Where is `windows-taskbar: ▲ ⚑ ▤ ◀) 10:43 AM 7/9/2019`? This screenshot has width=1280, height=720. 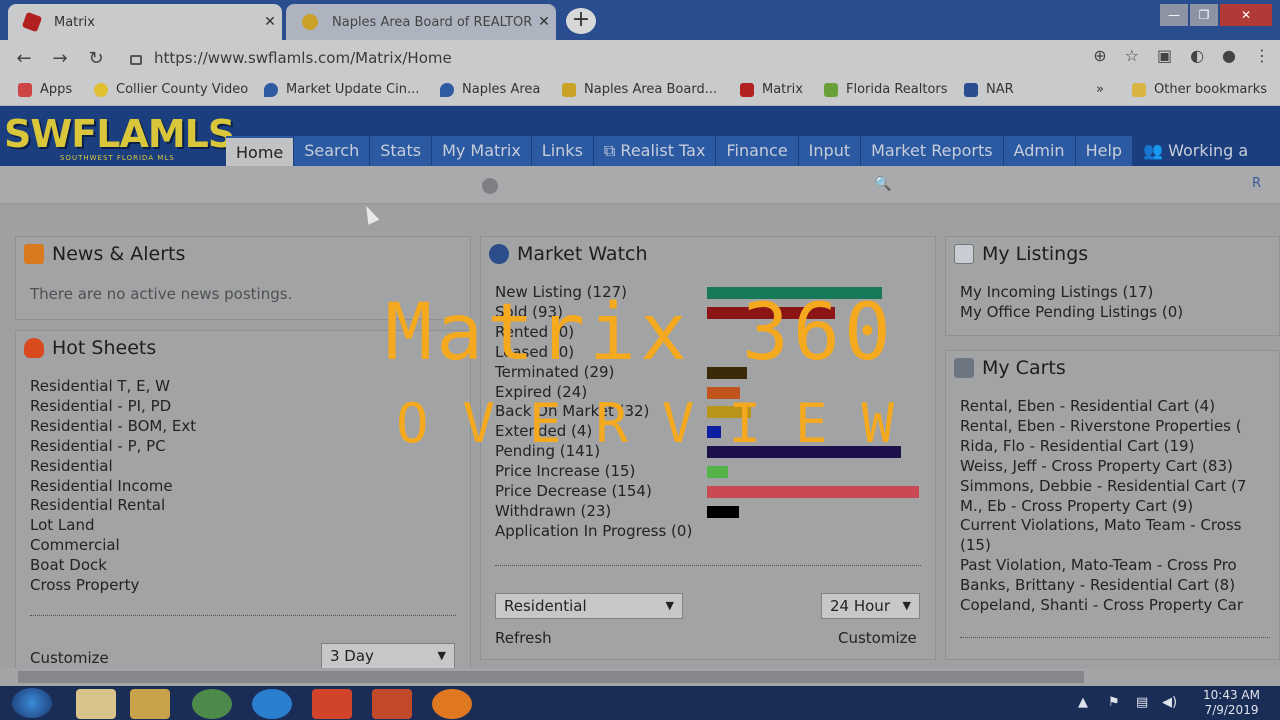 windows-taskbar: ▲ ⚑ ▤ ◀) 10:43 AM 7/9/2019 is located at coordinates (640, 703).